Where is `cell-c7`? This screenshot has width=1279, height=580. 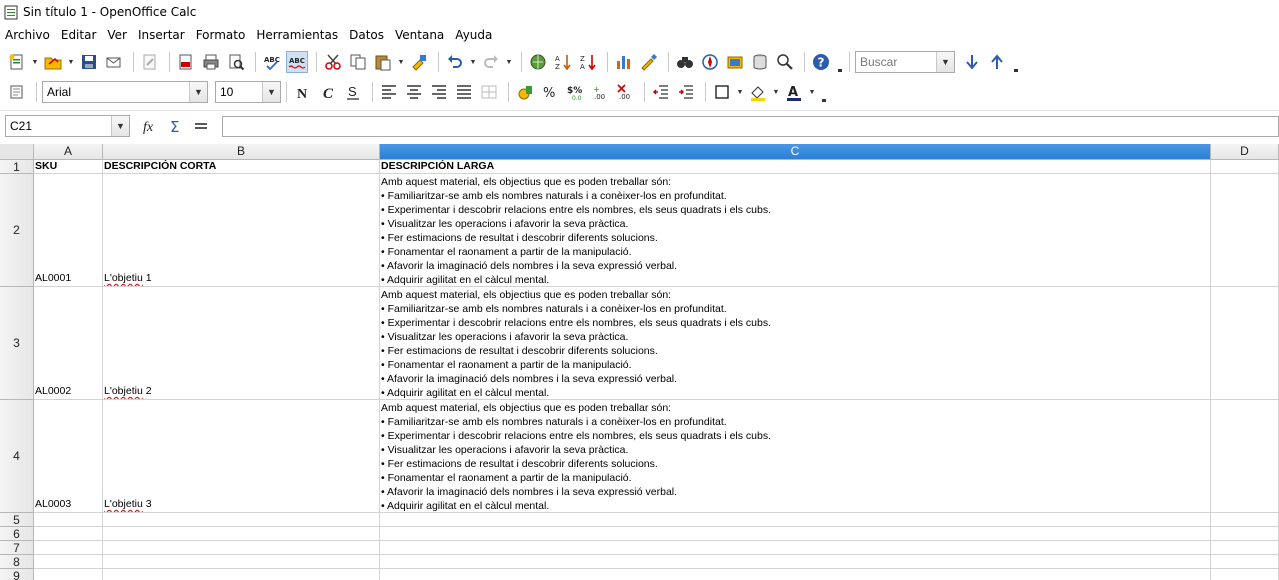
cell-c7 is located at coordinates (795, 548).